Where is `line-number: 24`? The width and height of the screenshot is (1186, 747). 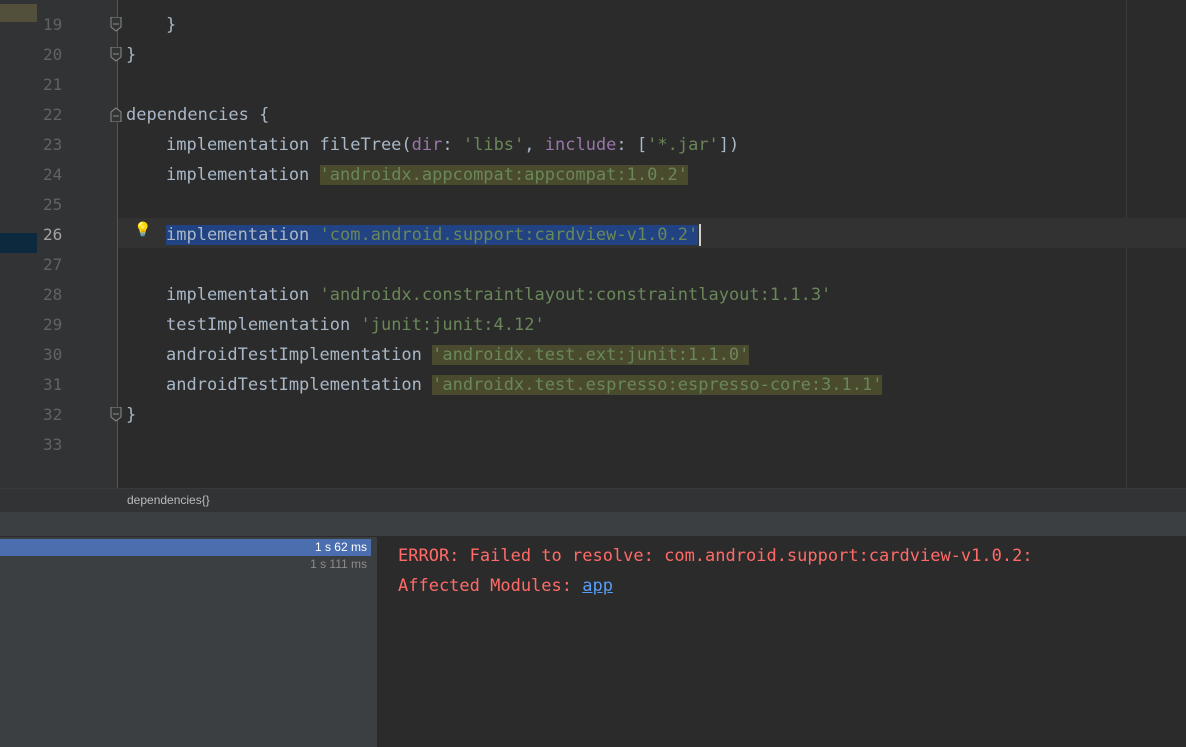 line-number: 24 is located at coordinates (53, 174).